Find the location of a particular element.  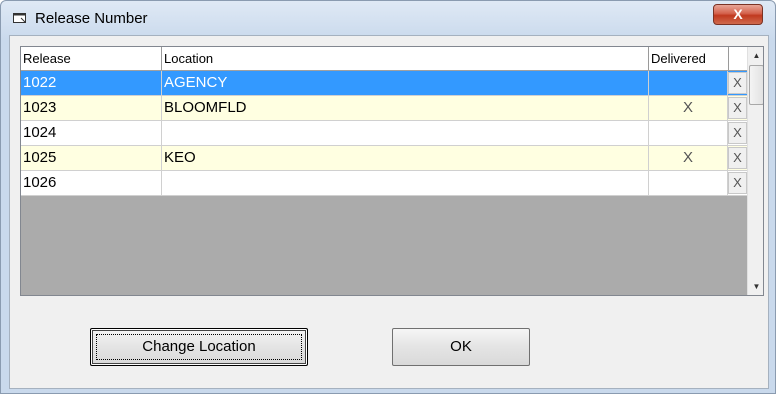

release-cell: 1023 is located at coordinates (91, 108).